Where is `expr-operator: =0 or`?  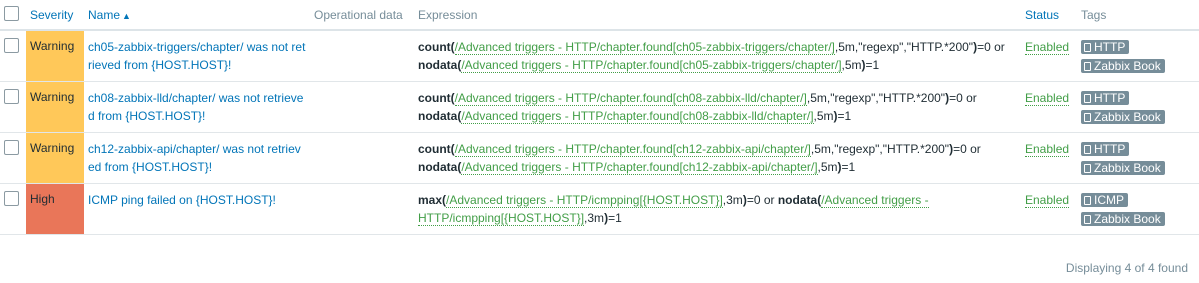
expr-operator: =0 or is located at coordinates (967, 148).